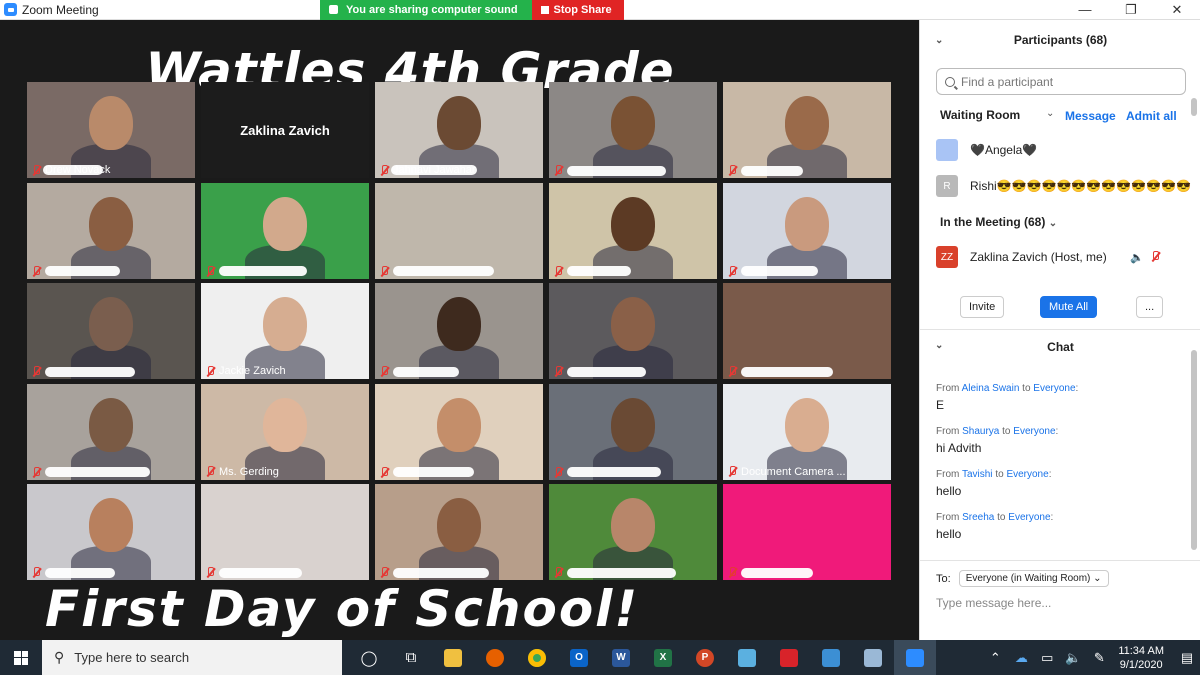 The height and width of the screenshot is (675, 1200). Describe the element at coordinates (1137, 257) in the screenshot. I see `speaker-icon: 🔈` at that location.